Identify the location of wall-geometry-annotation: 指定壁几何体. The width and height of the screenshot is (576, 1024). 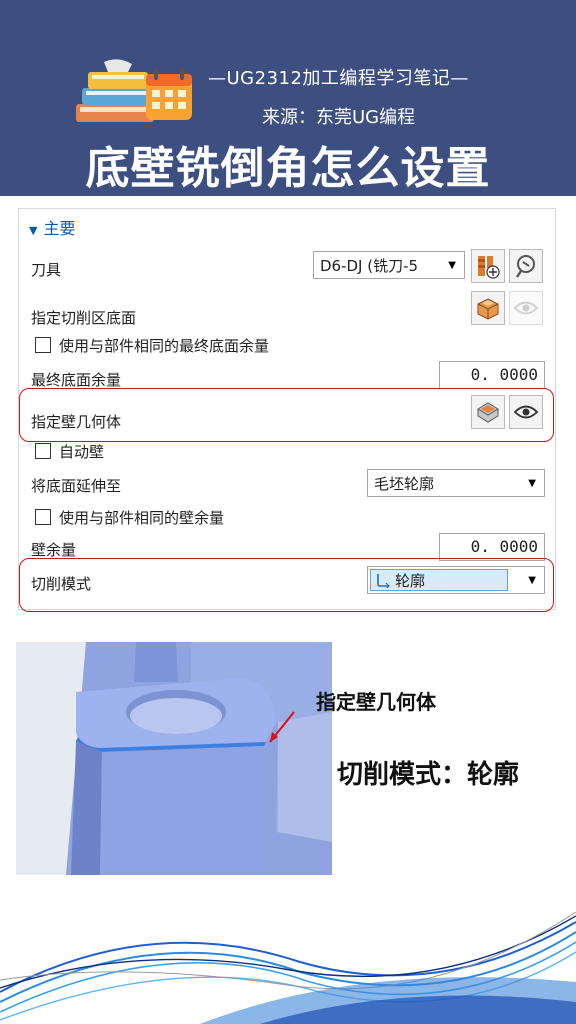
(376, 702).